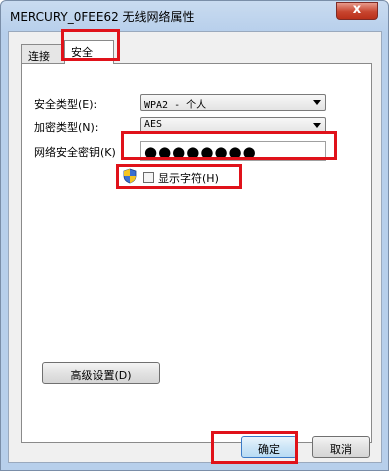 This screenshot has width=389, height=471. I want to click on tab-security: 安全, so click(89, 52).